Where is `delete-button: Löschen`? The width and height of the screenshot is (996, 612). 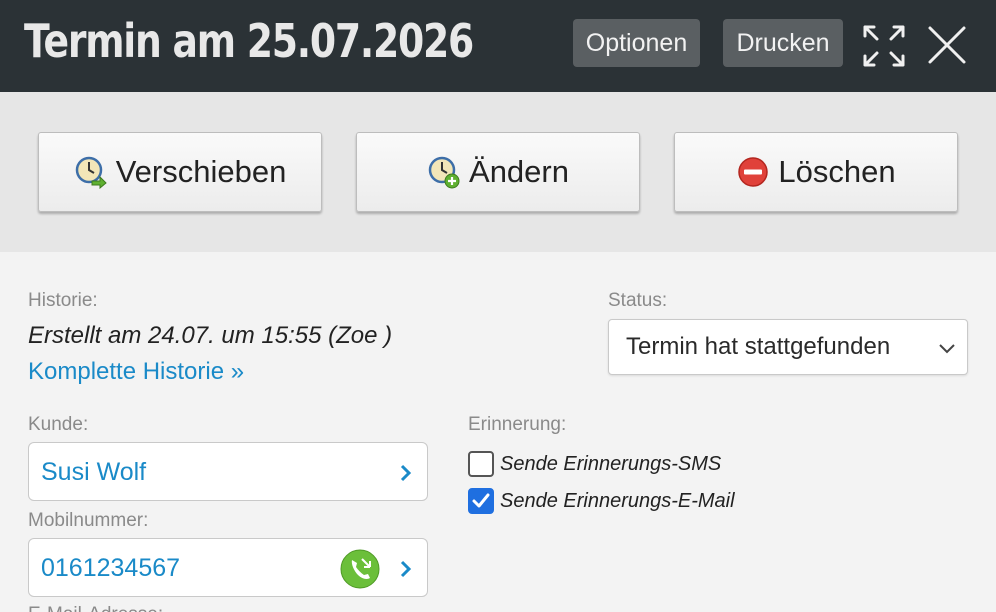
delete-button: Löschen is located at coordinates (816, 172).